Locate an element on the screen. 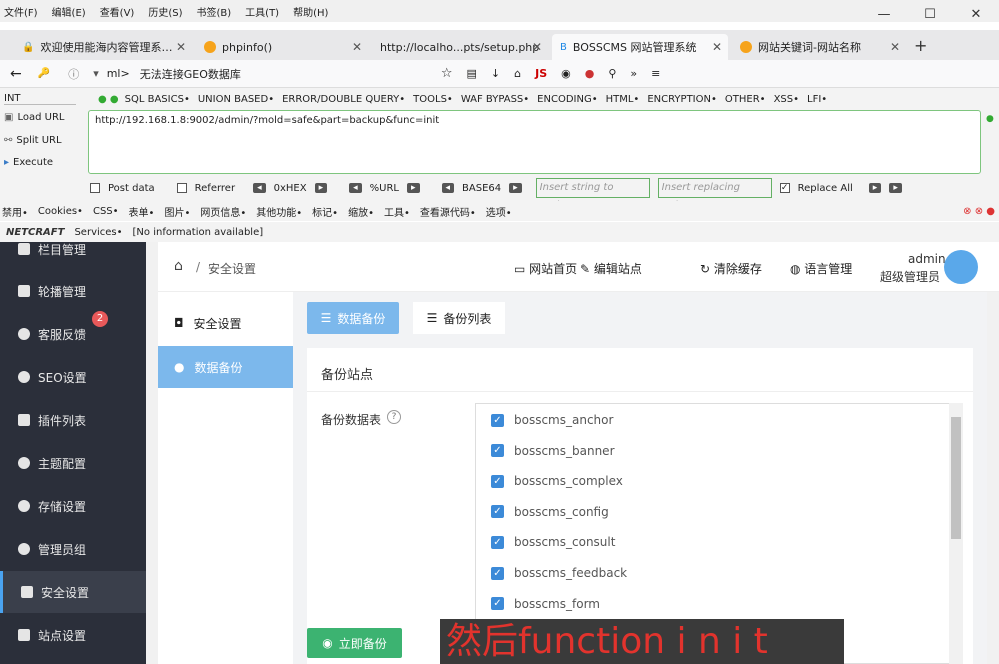 This screenshot has height=664, width=999. site-home-link: ▭ 网站首页 is located at coordinates (545, 268).